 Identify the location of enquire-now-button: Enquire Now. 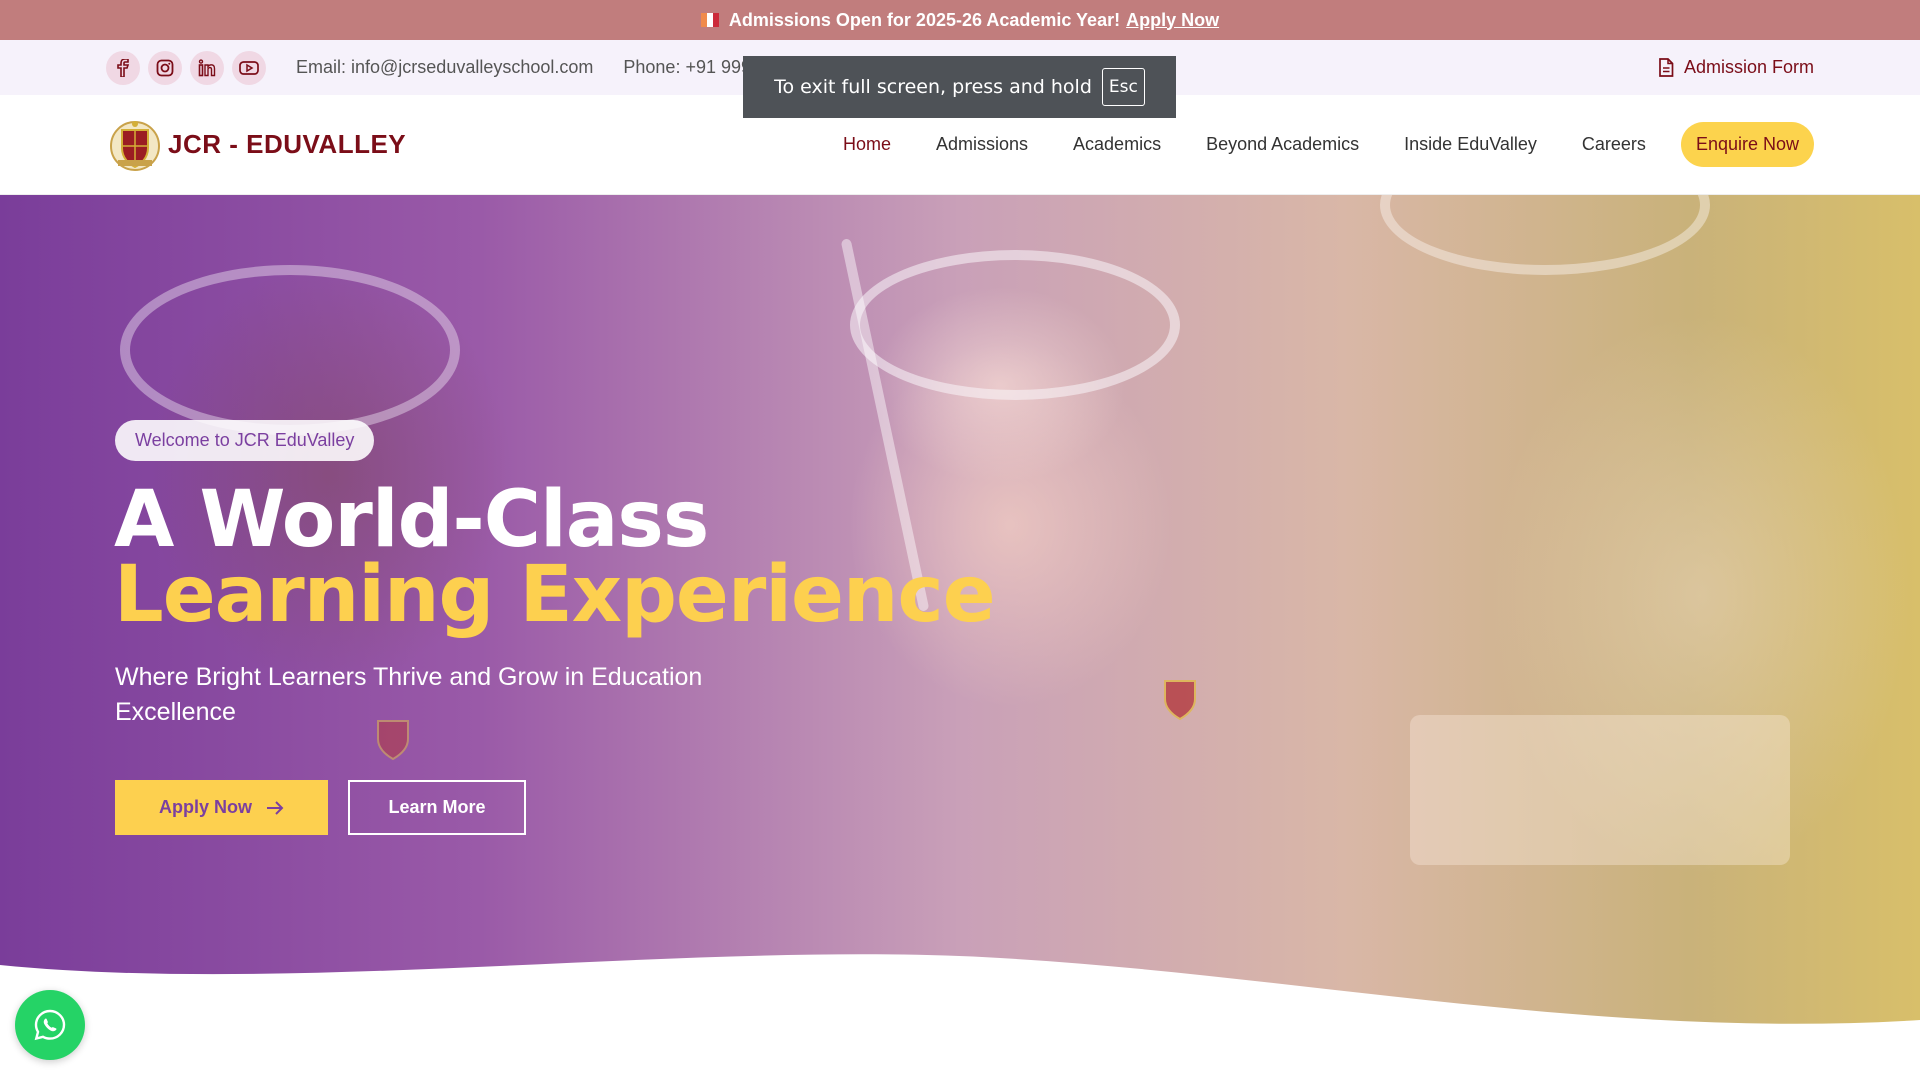
(1747, 144).